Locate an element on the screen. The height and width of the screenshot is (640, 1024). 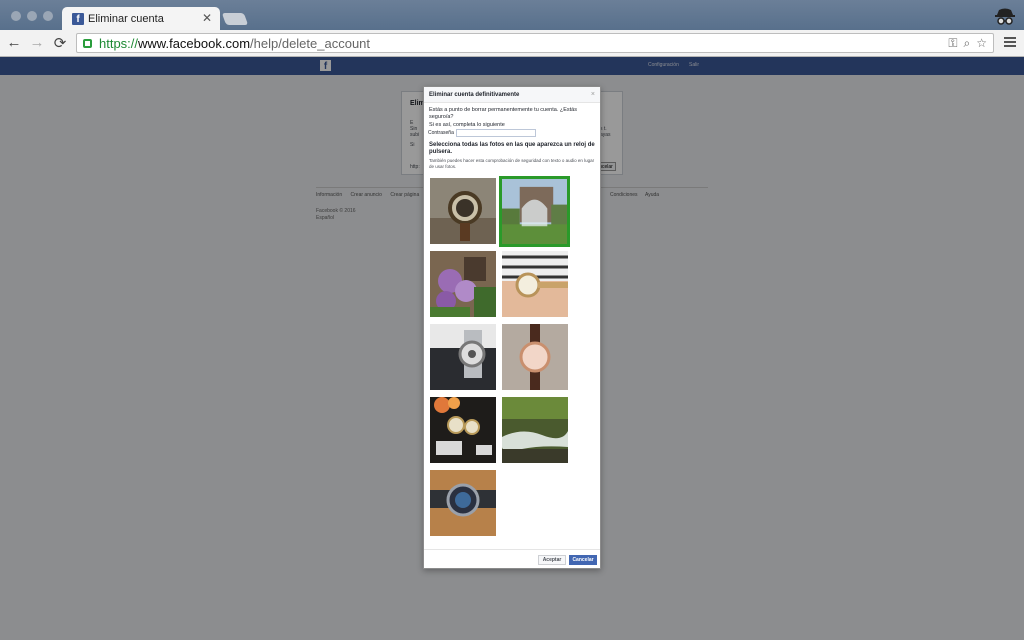
password-row: Contraseña is located at coordinates (482, 133).